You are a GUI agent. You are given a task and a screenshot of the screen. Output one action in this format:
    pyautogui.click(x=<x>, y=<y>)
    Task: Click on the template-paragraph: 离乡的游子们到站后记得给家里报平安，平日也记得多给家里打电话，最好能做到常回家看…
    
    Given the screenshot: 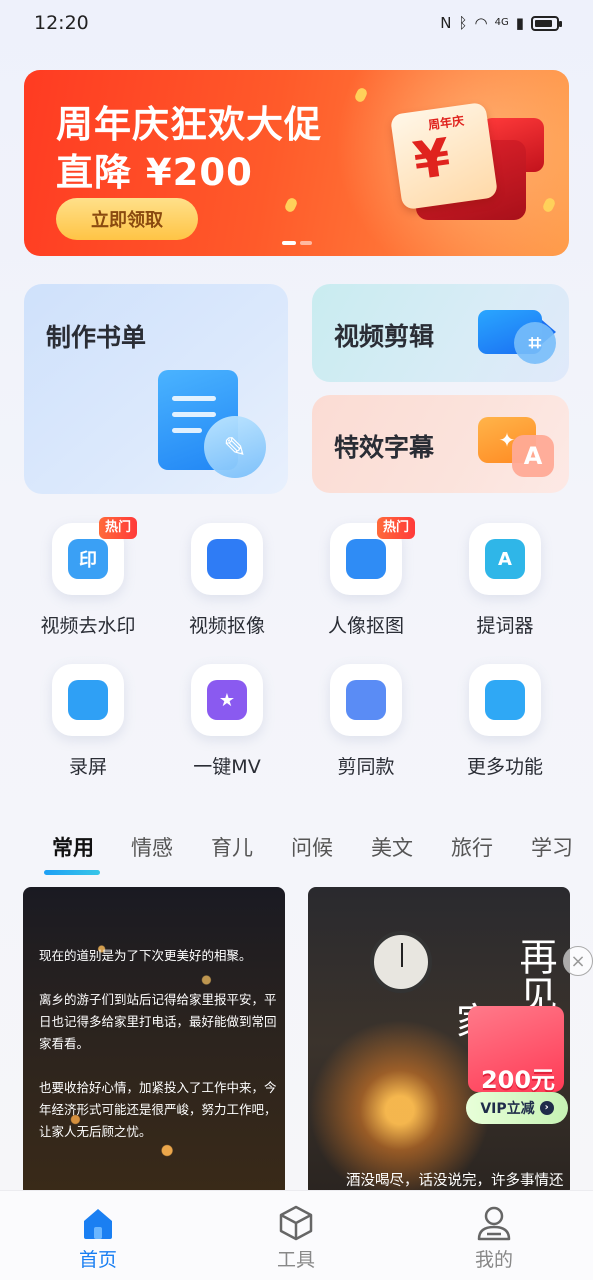 What is the action you would take?
    pyautogui.click(x=158, y=1021)
    